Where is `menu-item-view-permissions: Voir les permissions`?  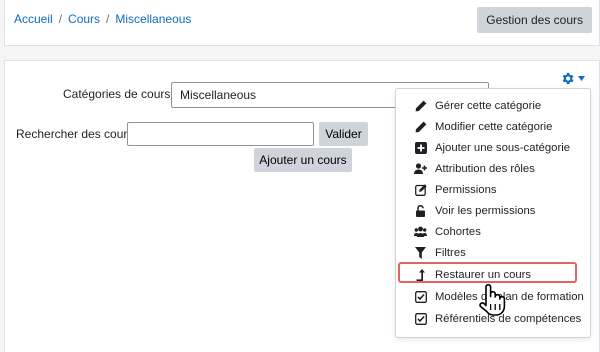
menu-item-view-permissions: Voir les permissions is located at coordinates (494, 210).